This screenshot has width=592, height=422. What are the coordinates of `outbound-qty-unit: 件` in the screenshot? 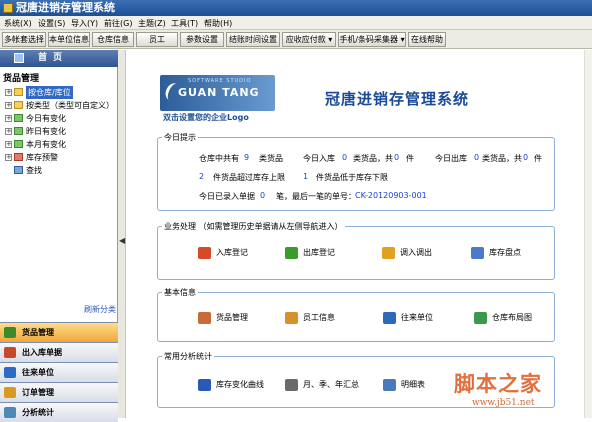 It's located at (538, 158).